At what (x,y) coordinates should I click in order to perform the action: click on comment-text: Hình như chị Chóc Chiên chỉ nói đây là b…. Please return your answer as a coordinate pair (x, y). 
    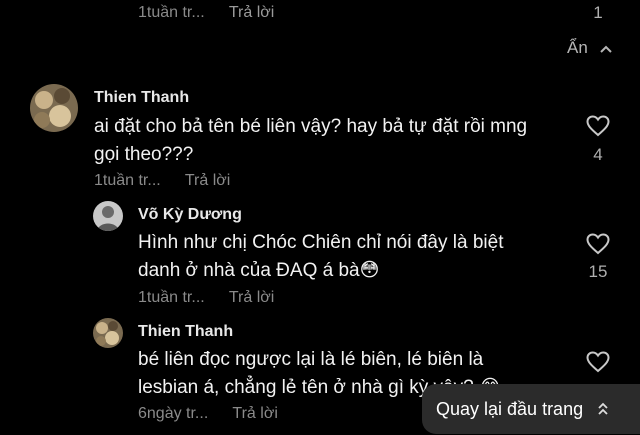
    Looking at the image, I should click on (353, 257).